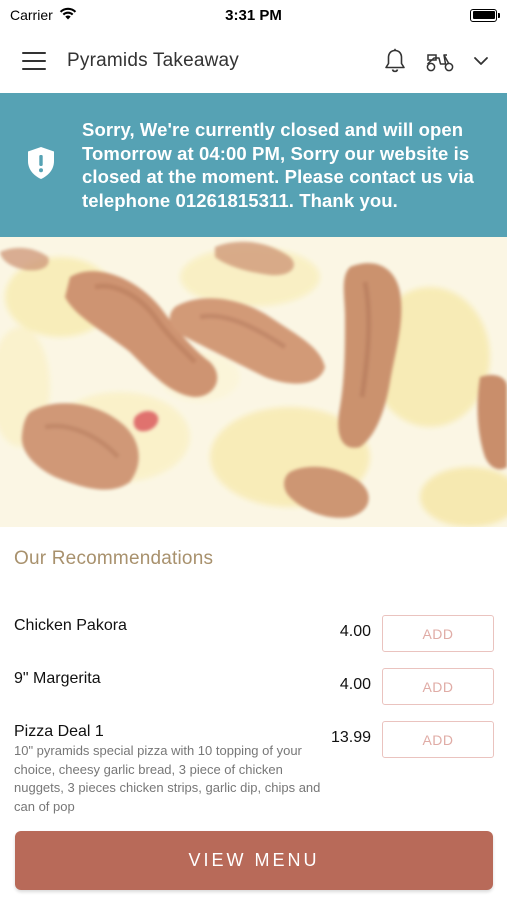 Image resolution: width=507 pixels, height=900 pixels. Describe the element at coordinates (41, 165) in the screenshot. I see `shield-alert-icon` at that location.